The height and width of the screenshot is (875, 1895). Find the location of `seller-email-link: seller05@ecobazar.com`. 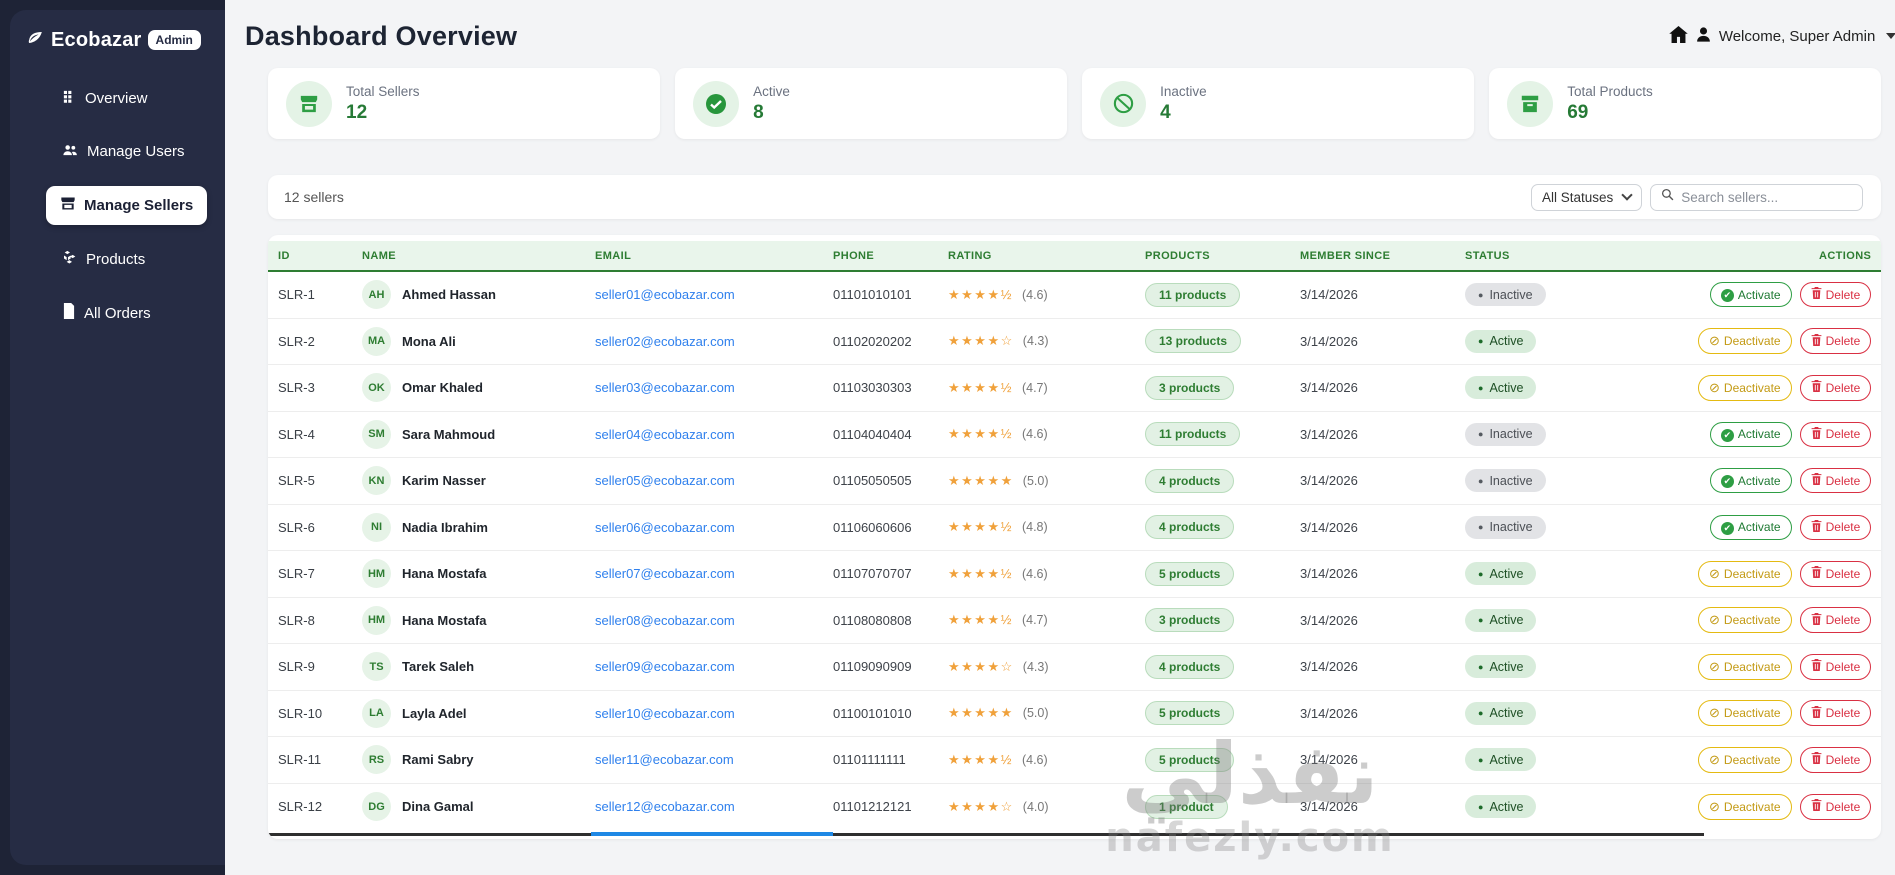

seller-email-link: seller05@ecobazar.com is located at coordinates (665, 480).